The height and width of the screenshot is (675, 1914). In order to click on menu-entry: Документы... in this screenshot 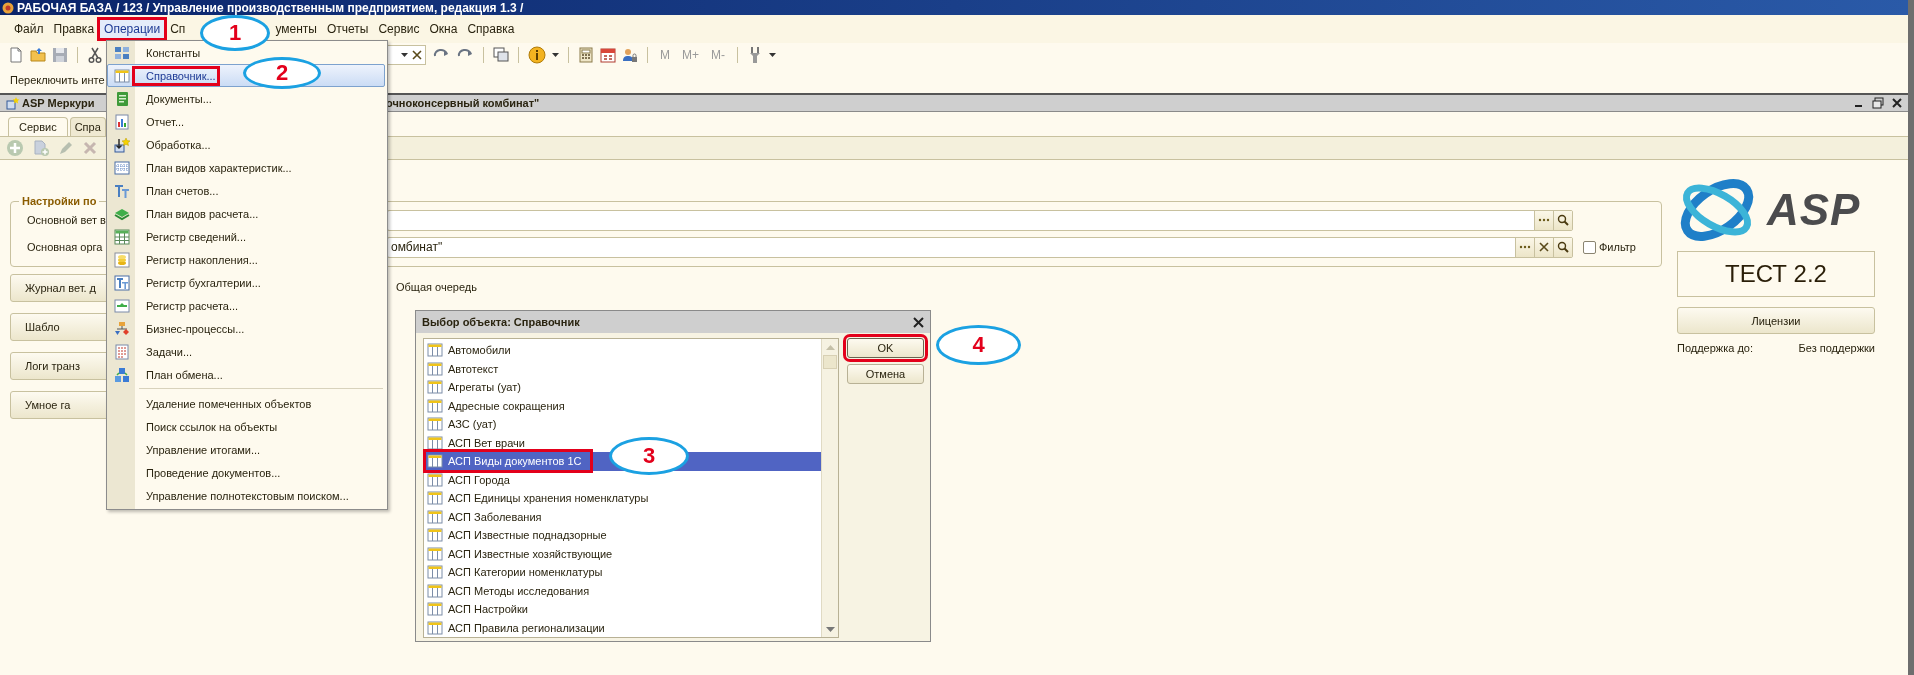, I will do `click(246, 98)`.